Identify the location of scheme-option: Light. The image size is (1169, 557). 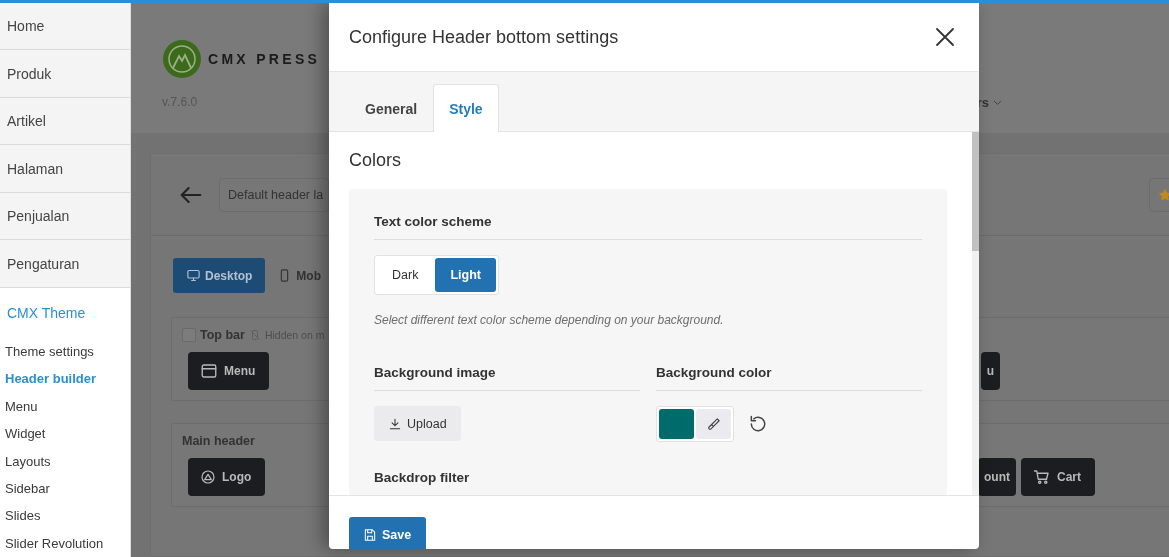
(465, 275).